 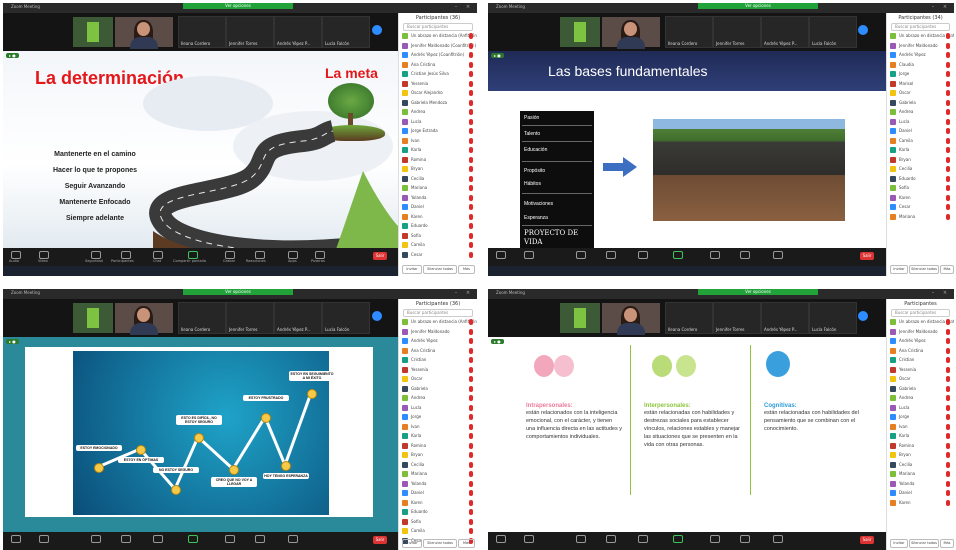 What do you see at coordinates (230, 255) in the screenshot?
I see `record-icon` at bounding box center [230, 255].